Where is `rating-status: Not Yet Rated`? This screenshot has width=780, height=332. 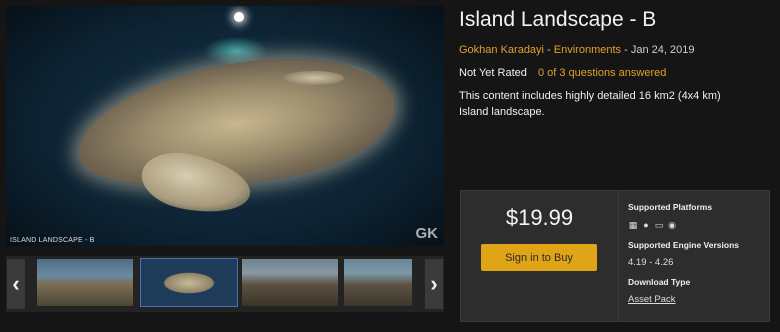 rating-status: Not Yet Rated is located at coordinates (493, 73).